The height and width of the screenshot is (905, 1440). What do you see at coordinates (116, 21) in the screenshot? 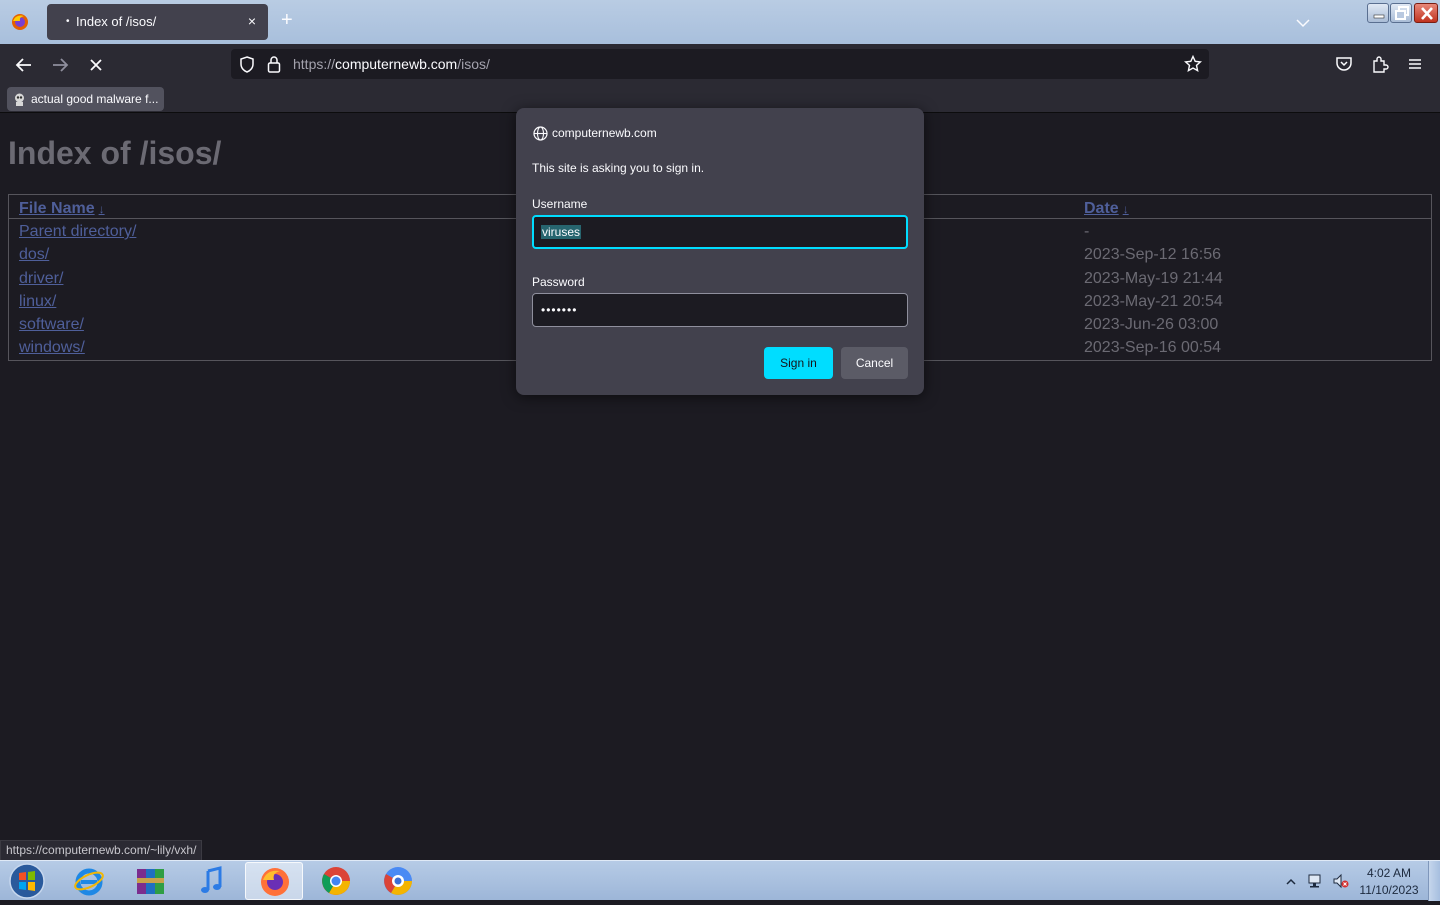
I see `tab-title: Index of /isos/` at bounding box center [116, 21].